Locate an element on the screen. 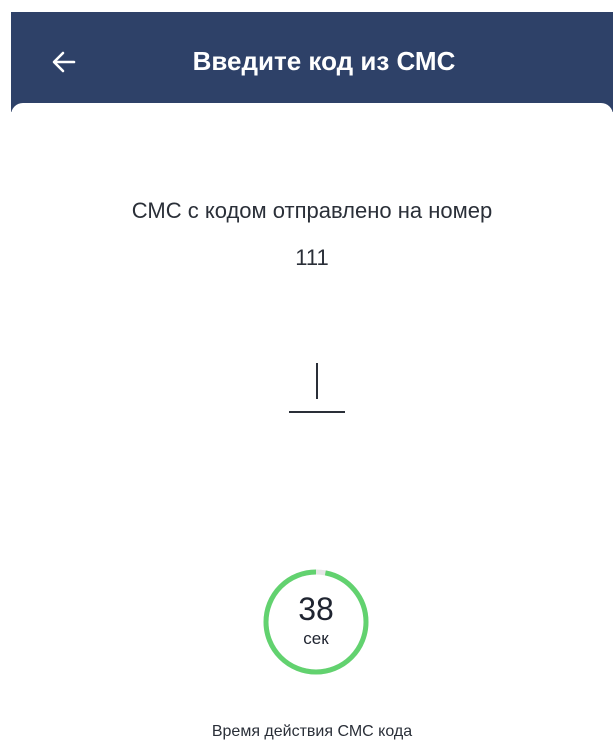 The width and height of the screenshot is (613, 742). phone-number: 111 is located at coordinates (312, 257).